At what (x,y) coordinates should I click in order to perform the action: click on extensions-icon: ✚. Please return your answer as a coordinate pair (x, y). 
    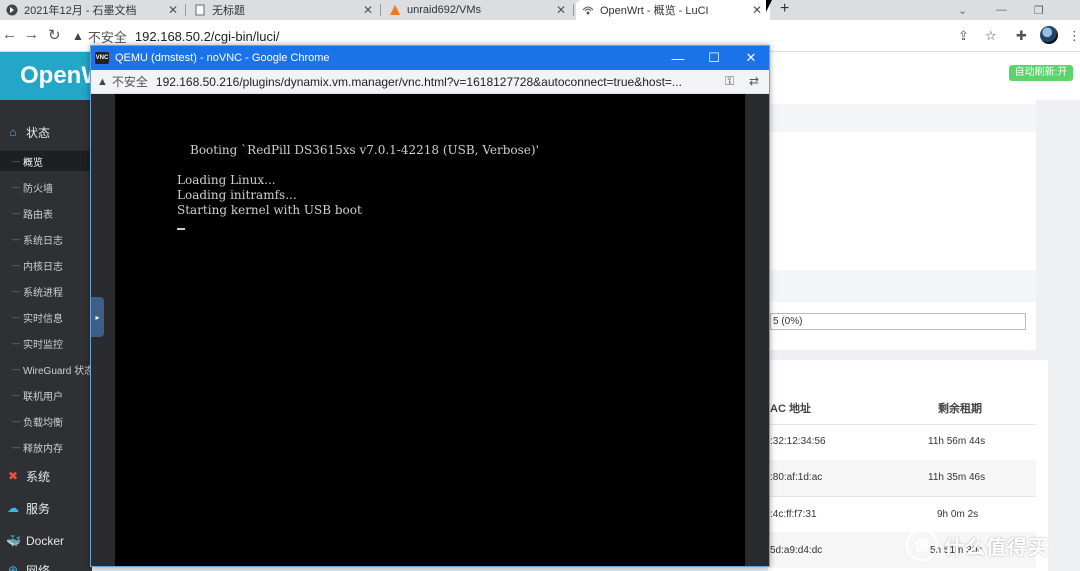
    Looking at the image, I should click on (1021, 36).